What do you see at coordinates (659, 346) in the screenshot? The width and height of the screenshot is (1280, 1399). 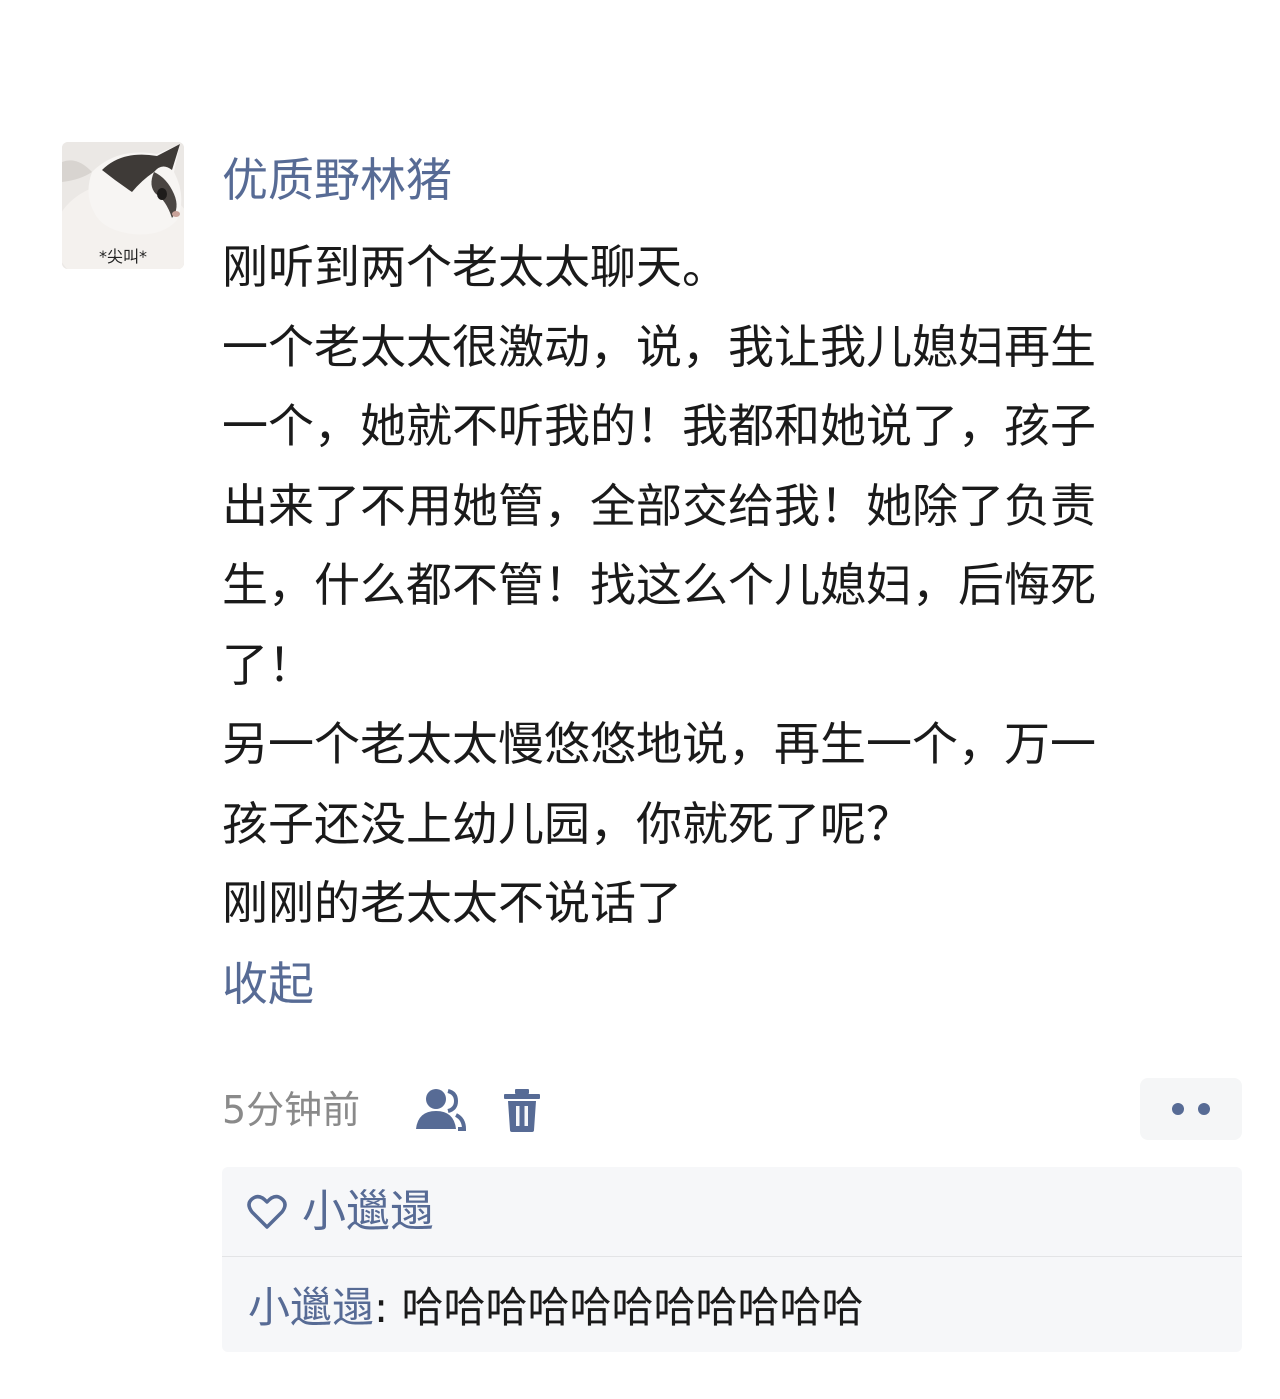 I see `content-line: 一个老太太很激动，说，我让我儿媳妇再生` at bounding box center [659, 346].